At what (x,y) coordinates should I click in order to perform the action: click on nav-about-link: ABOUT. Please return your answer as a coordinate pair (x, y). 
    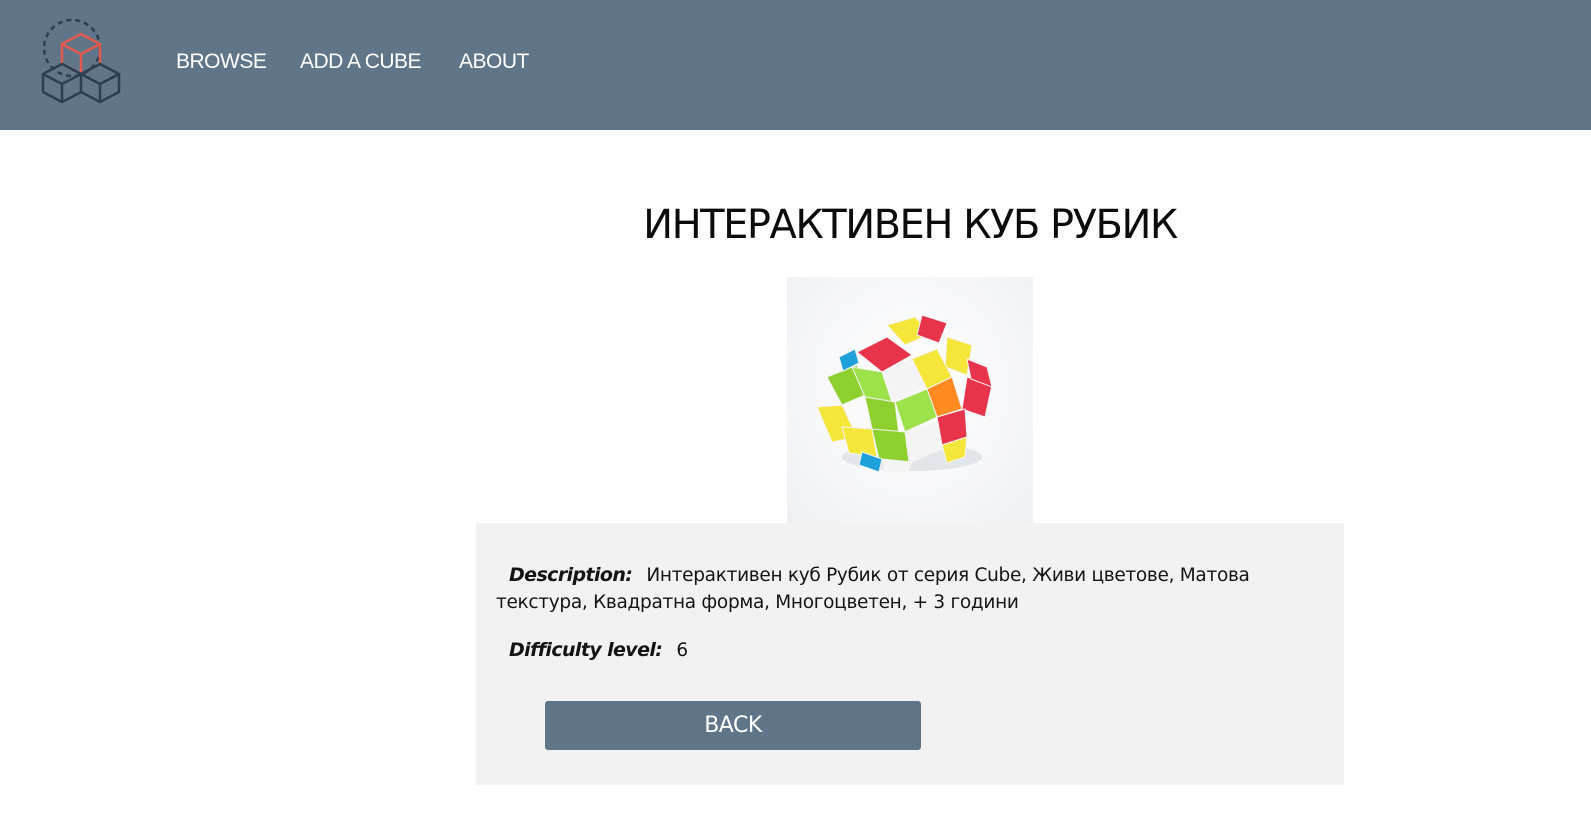
    Looking at the image, I should click on (494, 62).